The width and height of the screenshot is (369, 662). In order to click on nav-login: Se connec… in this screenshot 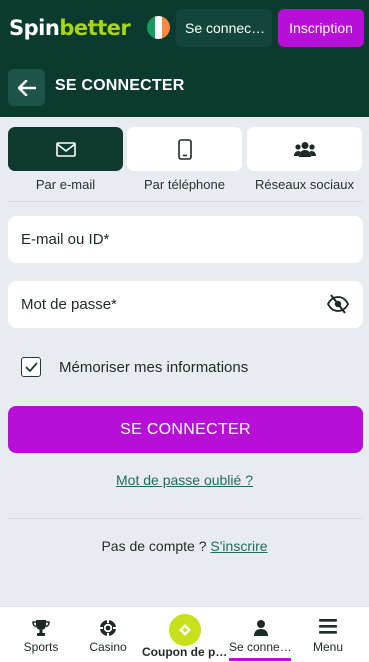, I will do `click(261, 634)`.